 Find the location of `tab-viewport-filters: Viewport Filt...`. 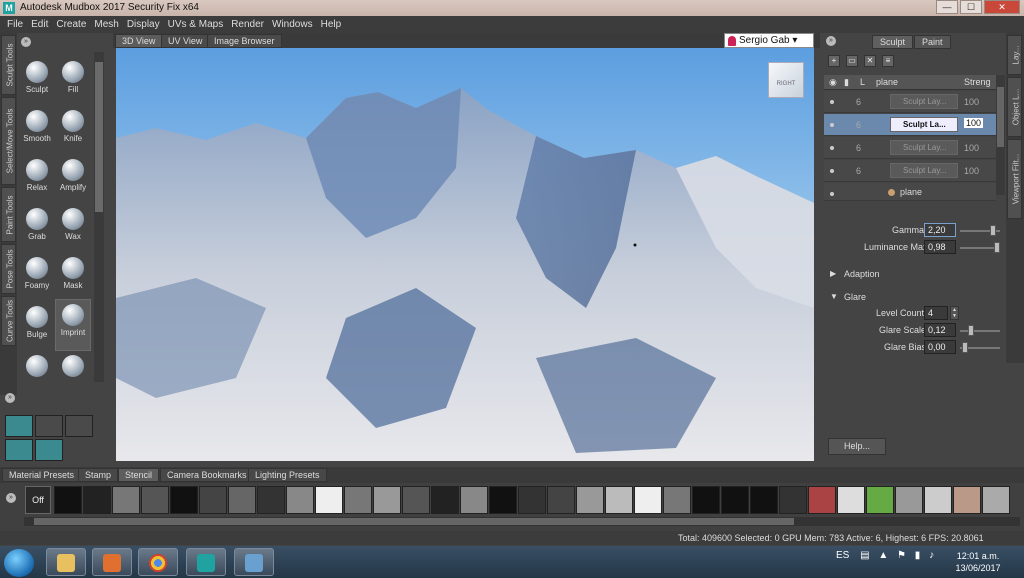

tab-viewport-filters: Viewport Filt... is located at coordinates (1014, 179).